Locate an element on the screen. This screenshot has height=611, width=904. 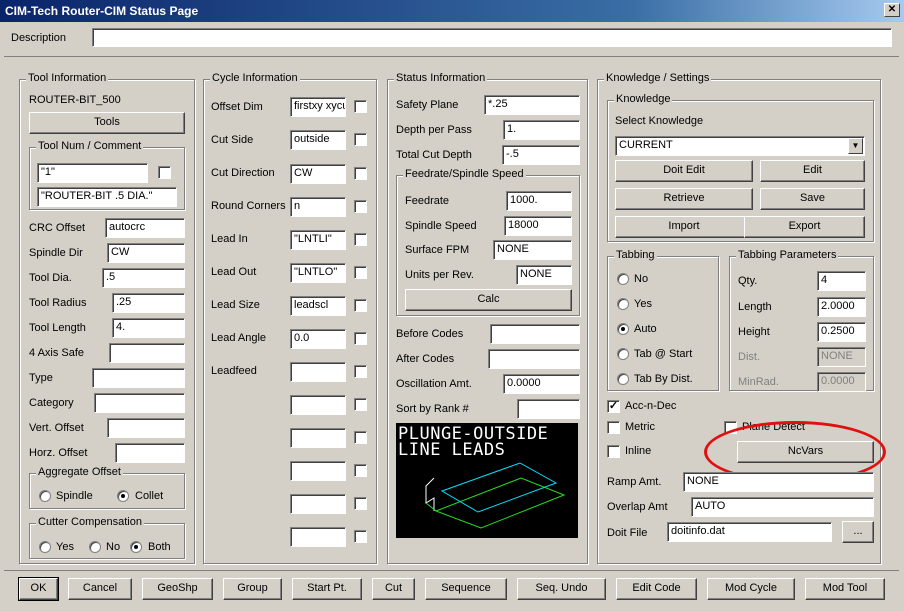
cut-direction-input: CW is located at coordinates (318, 174).